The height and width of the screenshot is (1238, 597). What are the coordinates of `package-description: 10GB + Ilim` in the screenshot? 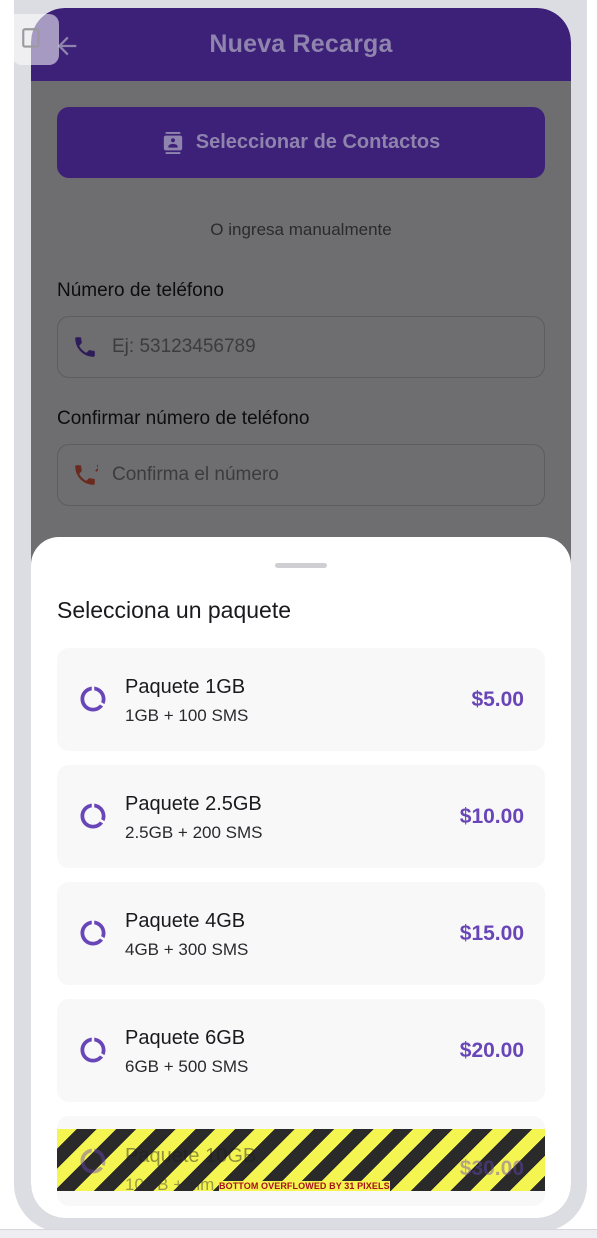 It's located at (170, 1183).